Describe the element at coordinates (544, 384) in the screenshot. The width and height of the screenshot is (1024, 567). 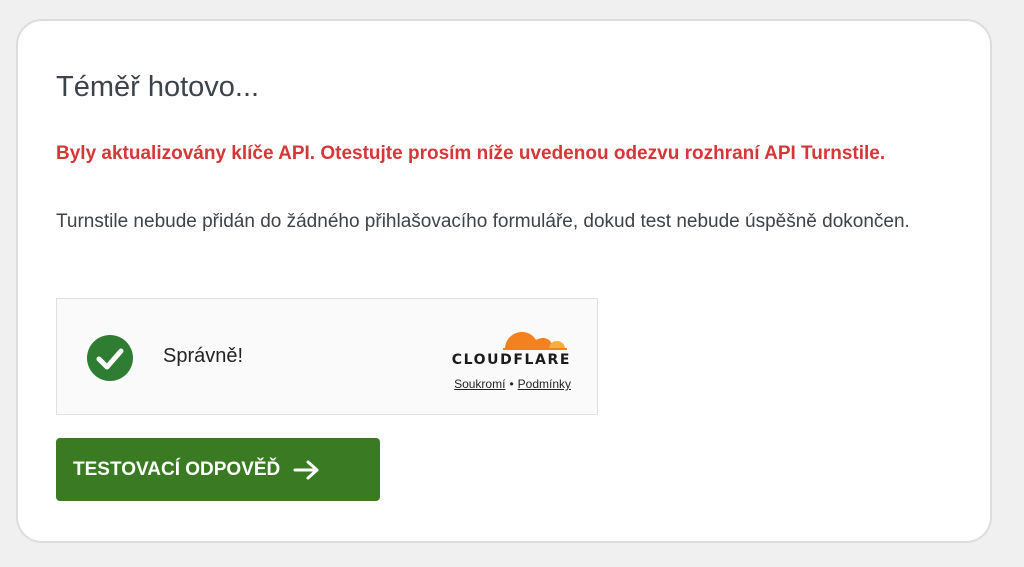
I see `terms-link: Podmínky` at that location.